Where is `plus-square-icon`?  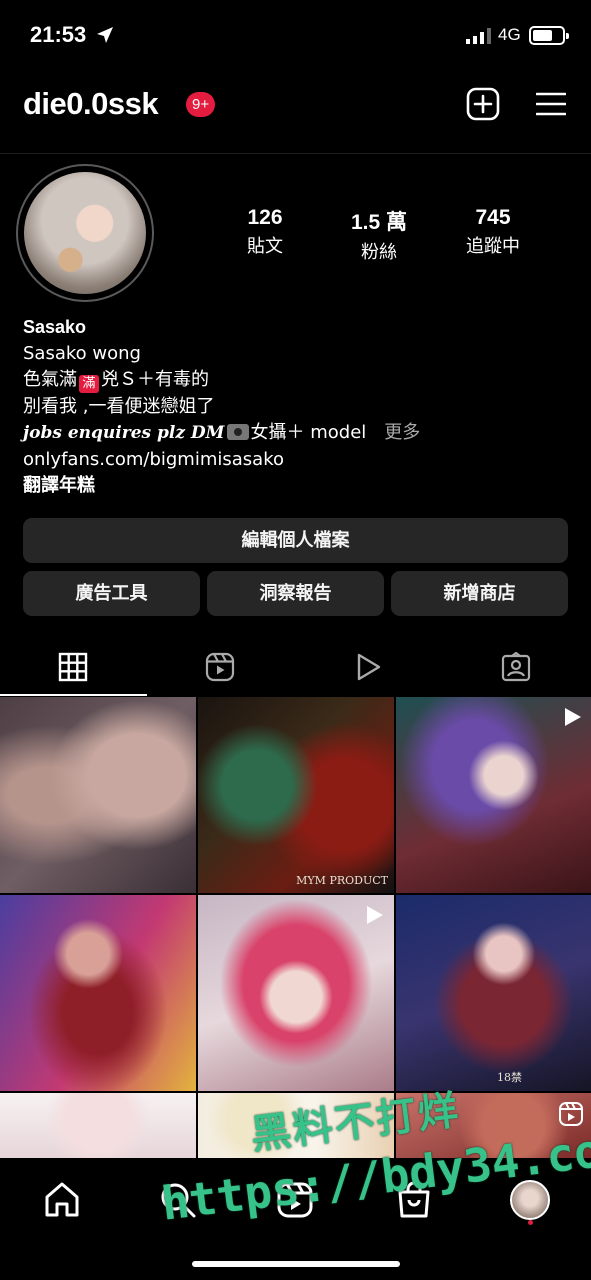 plus-square-icon is located at coordinates (483, 104).